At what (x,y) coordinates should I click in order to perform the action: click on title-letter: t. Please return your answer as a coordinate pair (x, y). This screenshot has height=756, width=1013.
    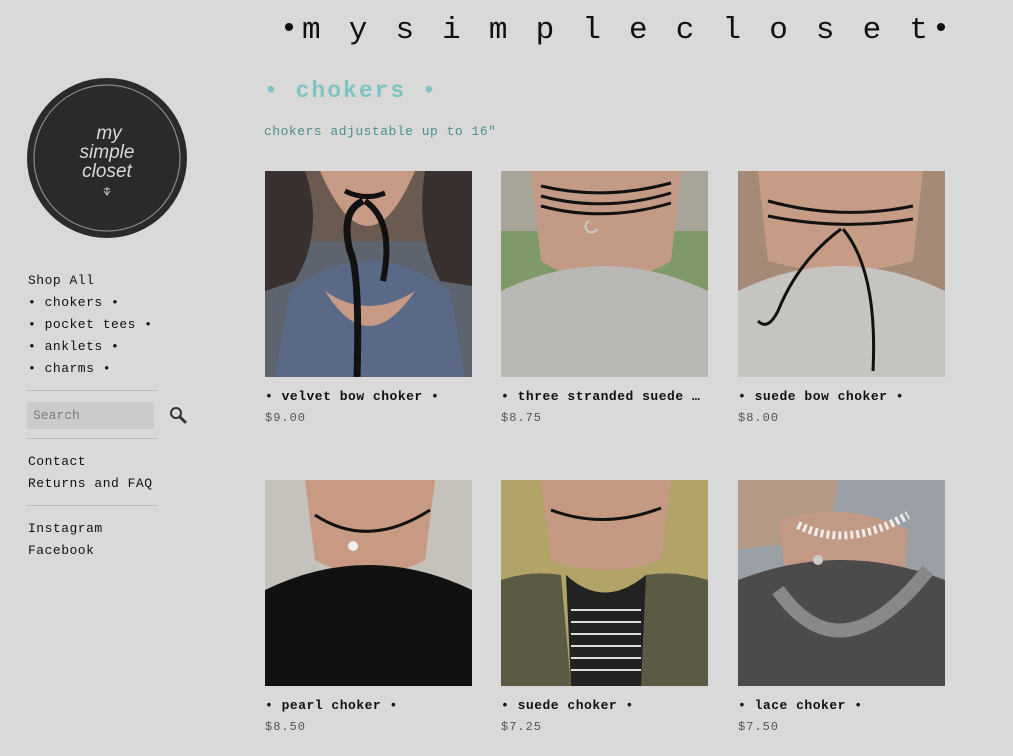
    Looking at the image, I should click on (918, 30).